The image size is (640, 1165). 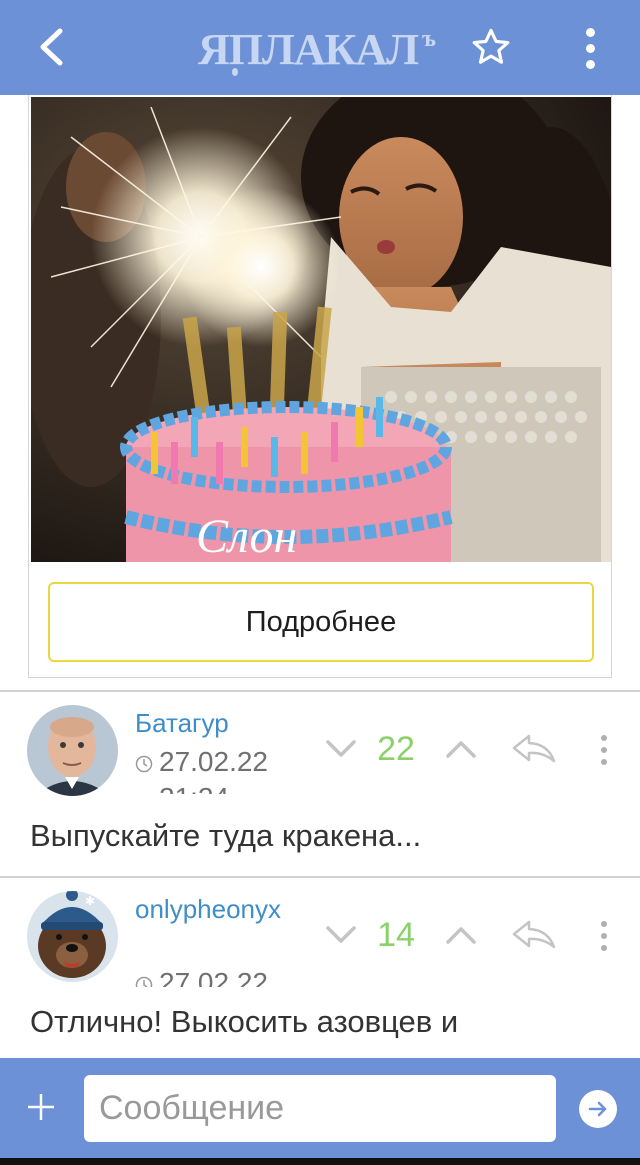 What do you see at coordinates (321, 622) in the screenshot?
I see `more-button: Подробнее` at bounding box center [321, 622].